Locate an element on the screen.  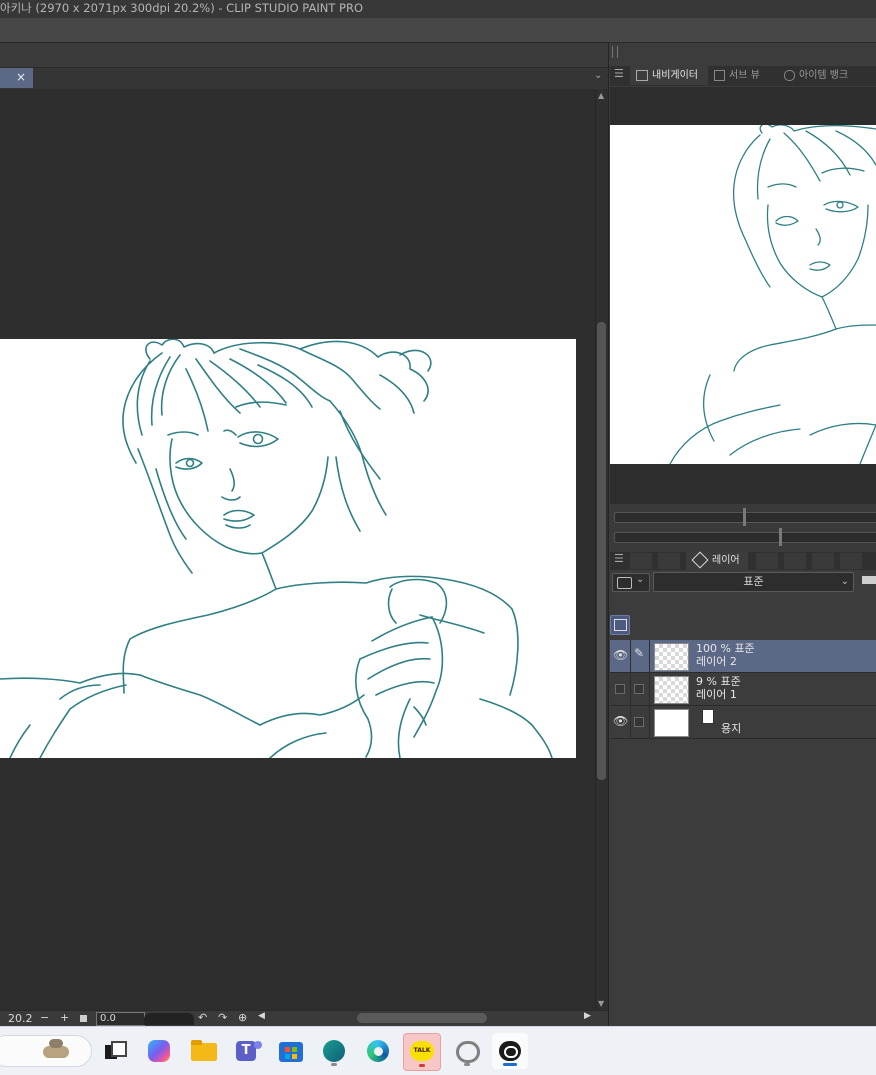
kakaotalk-icon: TALK is located at coordinates (422, 1051).